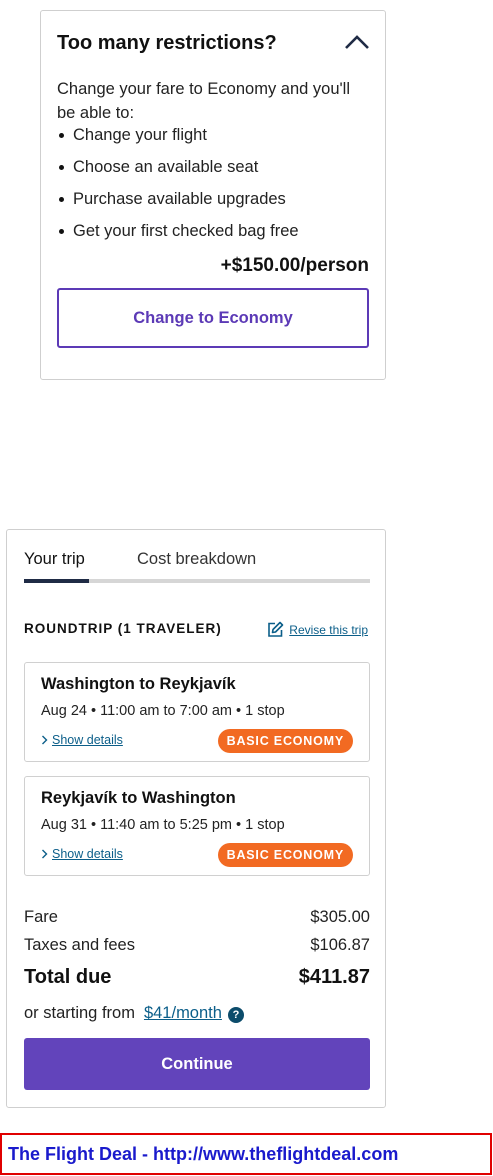 The width and height of the screenshot is (493, 1176). Describe the element at coordinates (276, 629) in the screenshot. I see `edit-icon` at that location.